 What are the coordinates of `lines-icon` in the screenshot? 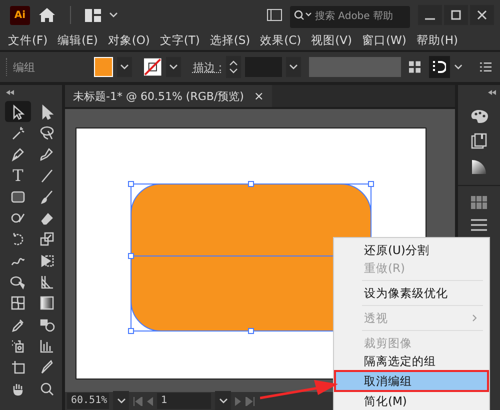 It's located at (479, 225).